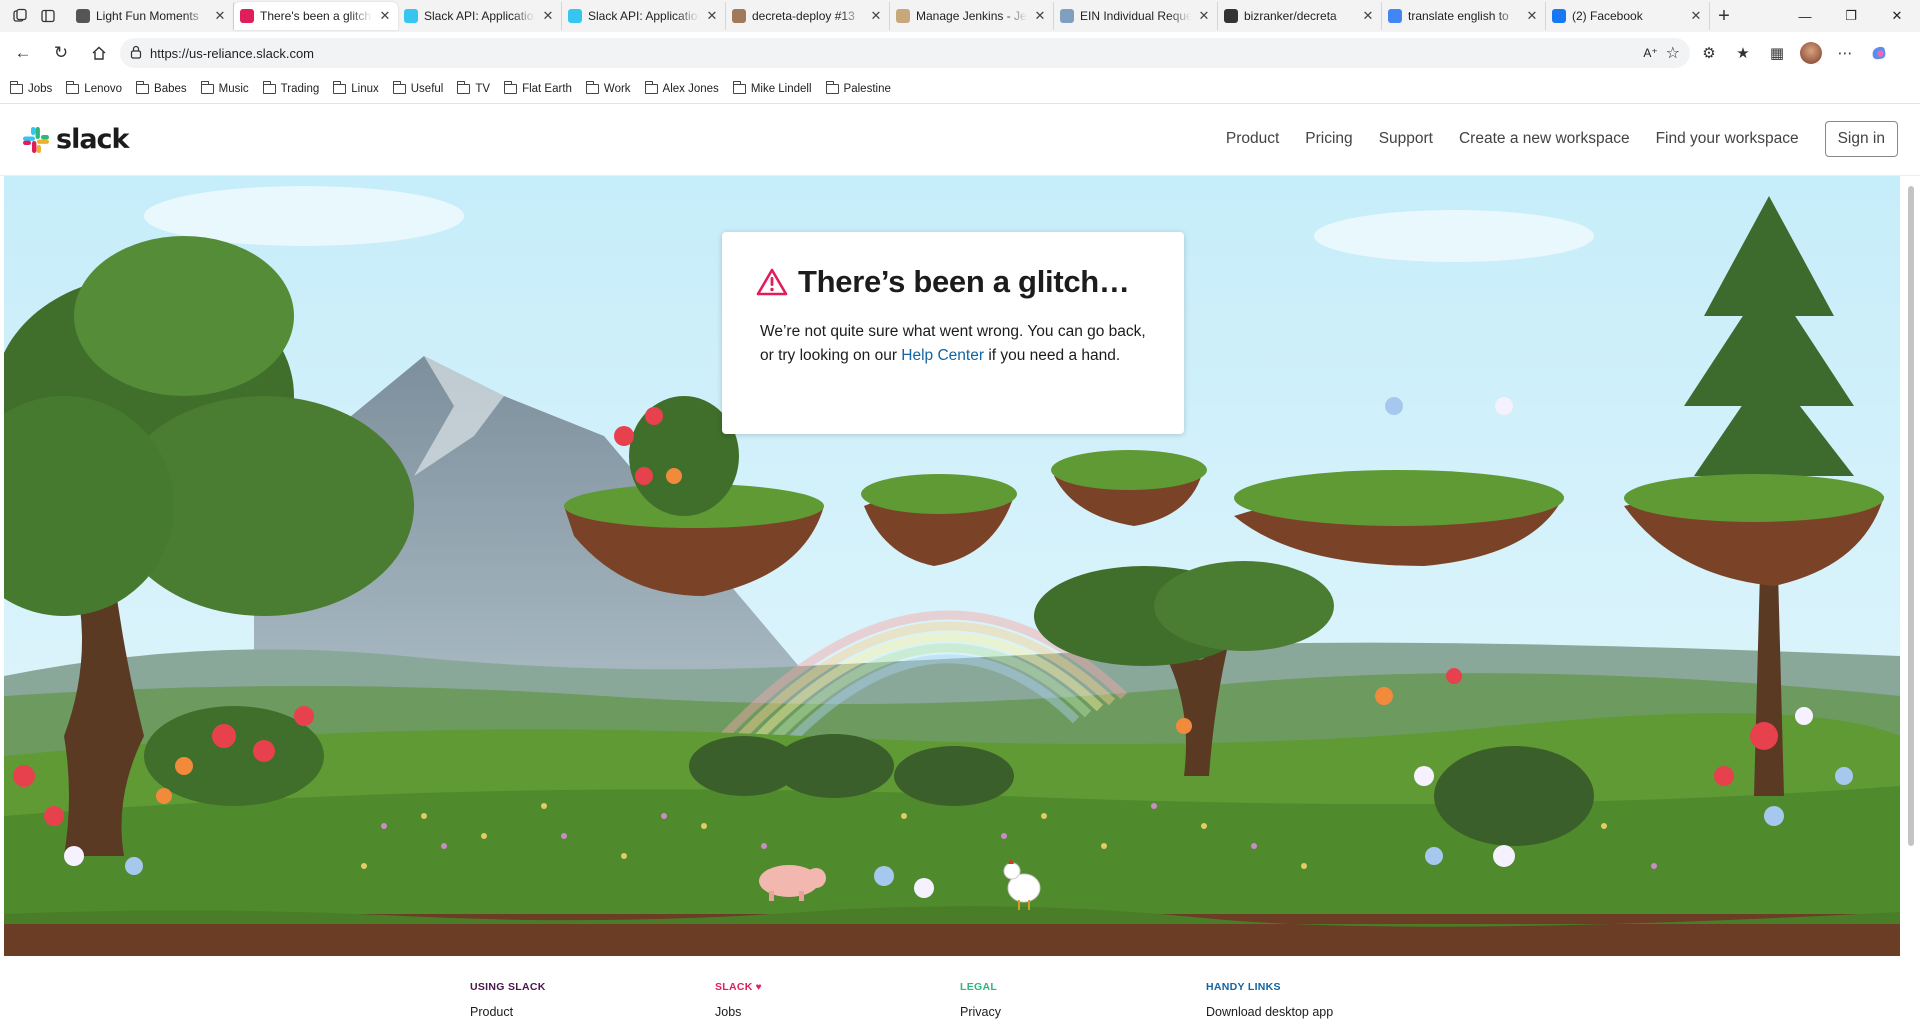 The height and width of the screenshot is (1032, 1920). Describe the element at coordinates (980, 1012) in the screenshot. I see `footer-link-privacy: Privacy` at that location.